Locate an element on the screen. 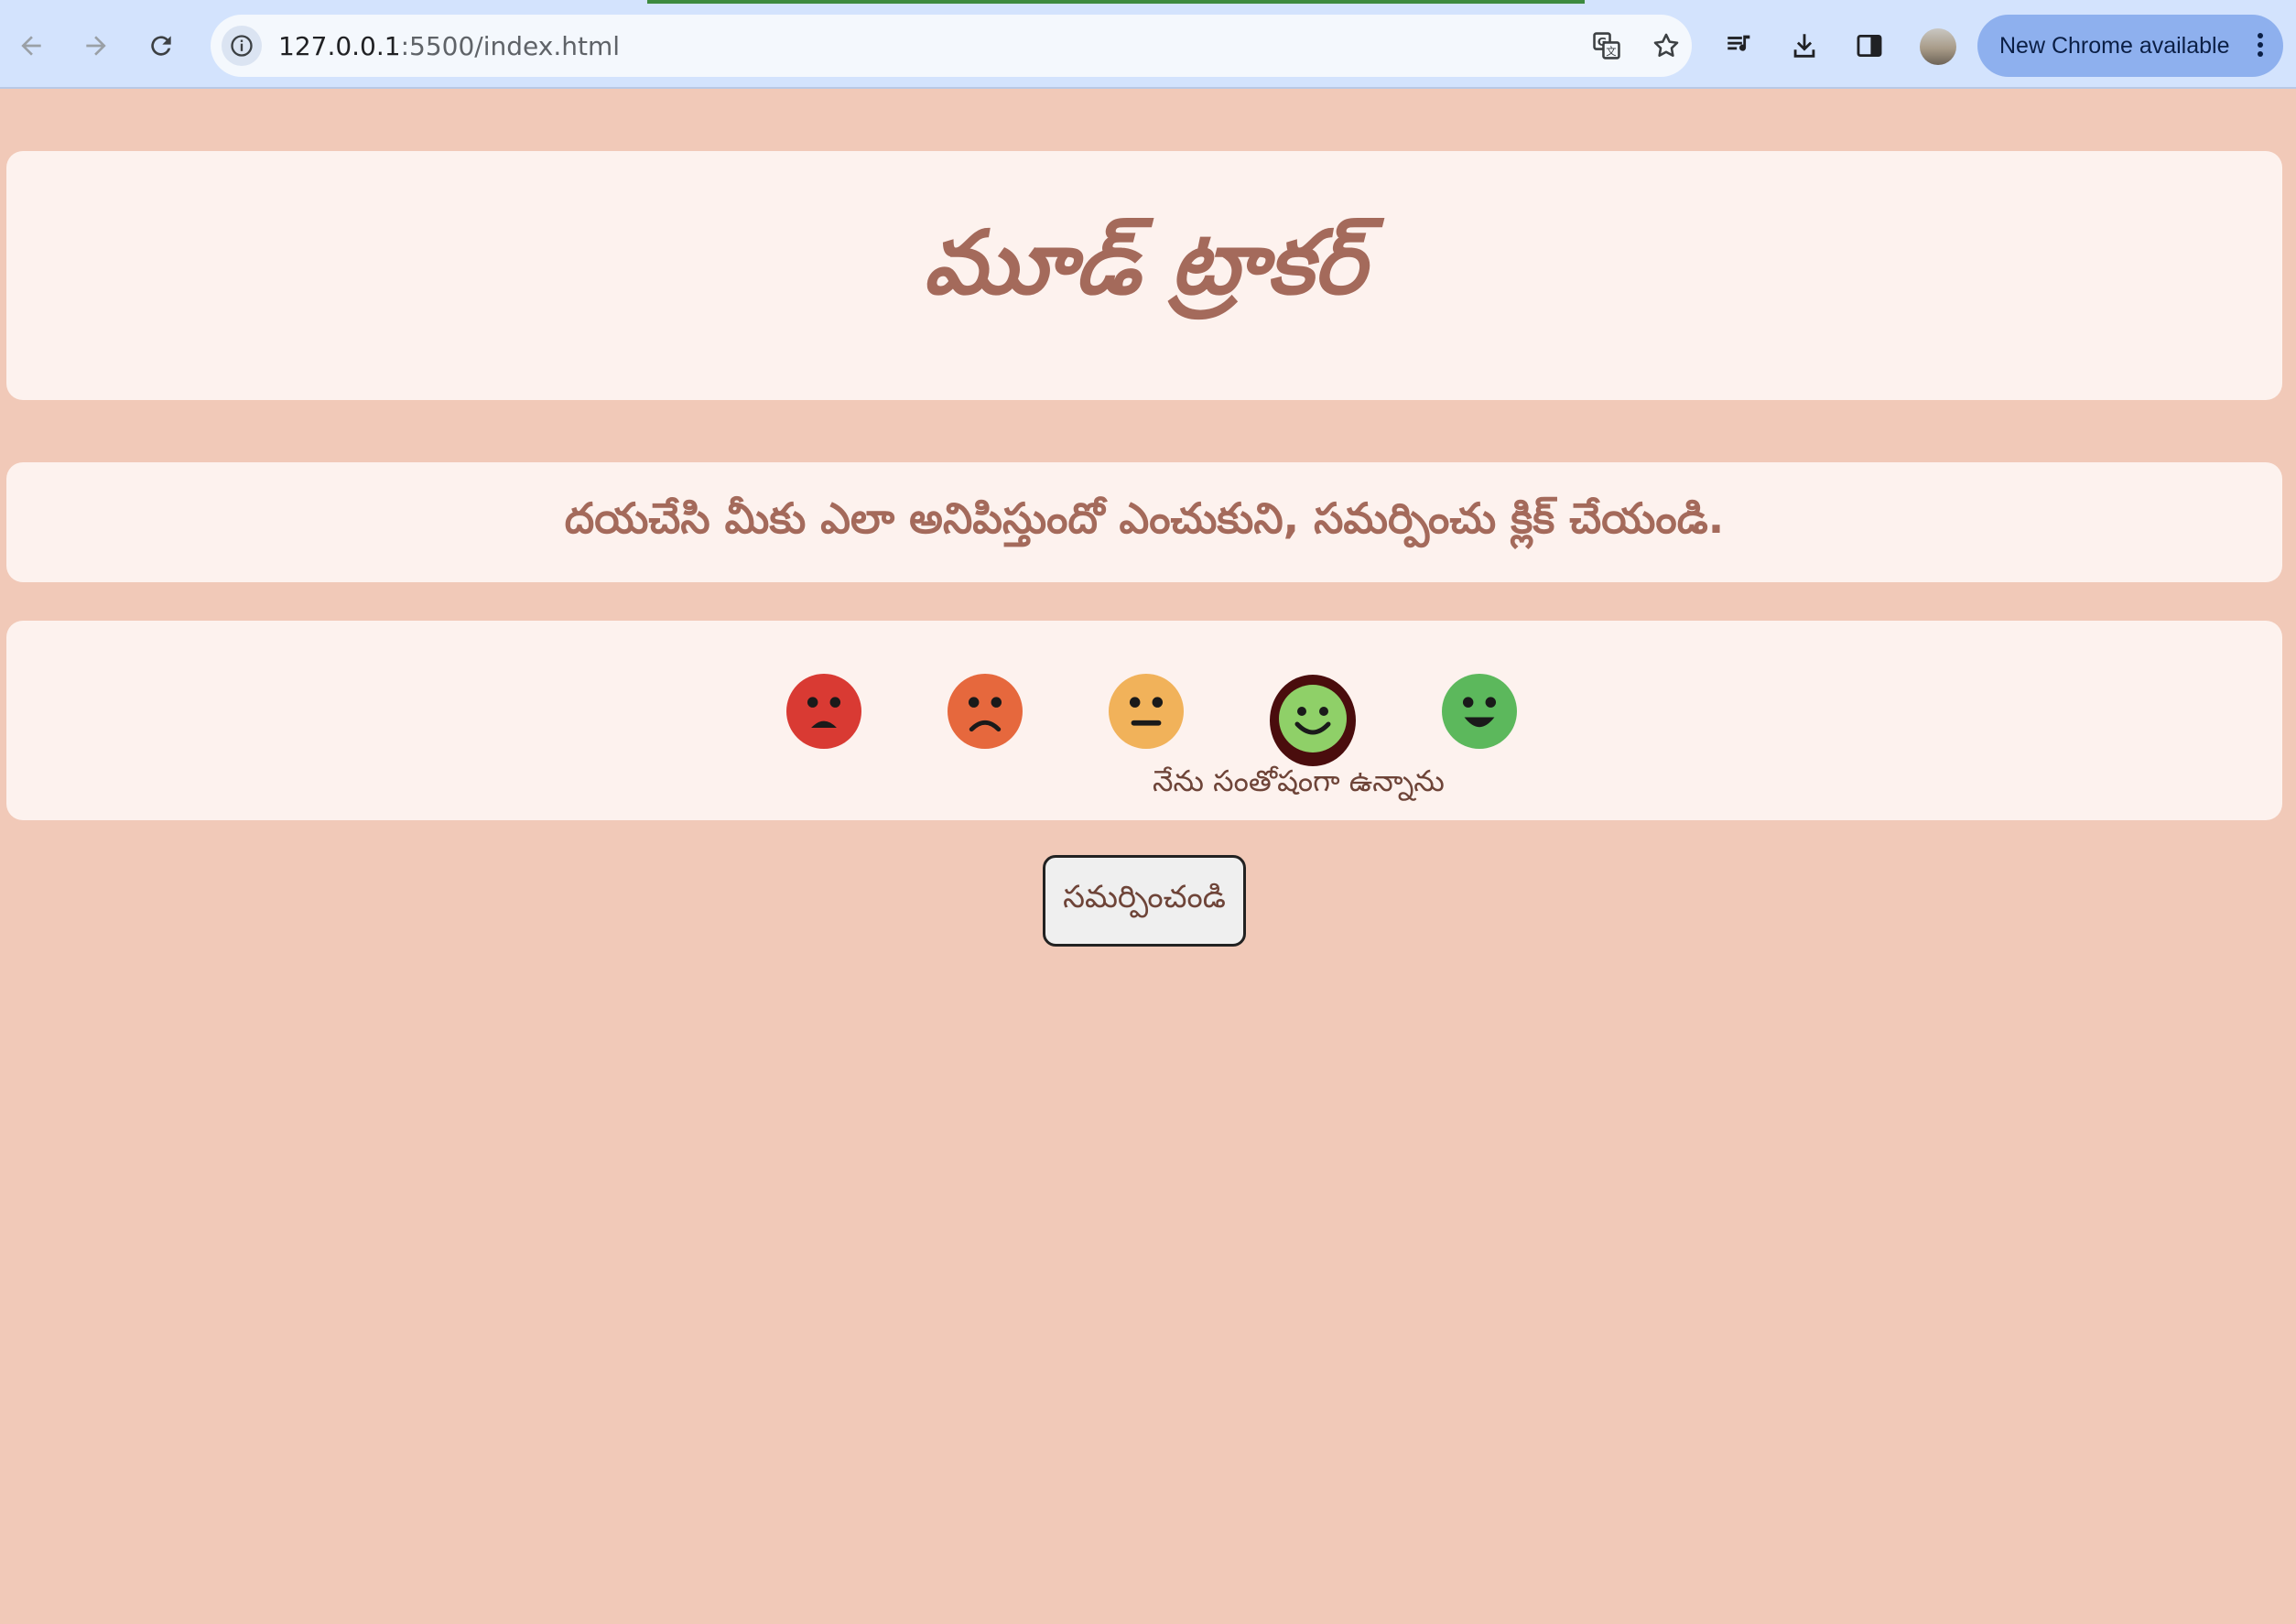  mood-very-sad-button is located at coordinates (823, 711).